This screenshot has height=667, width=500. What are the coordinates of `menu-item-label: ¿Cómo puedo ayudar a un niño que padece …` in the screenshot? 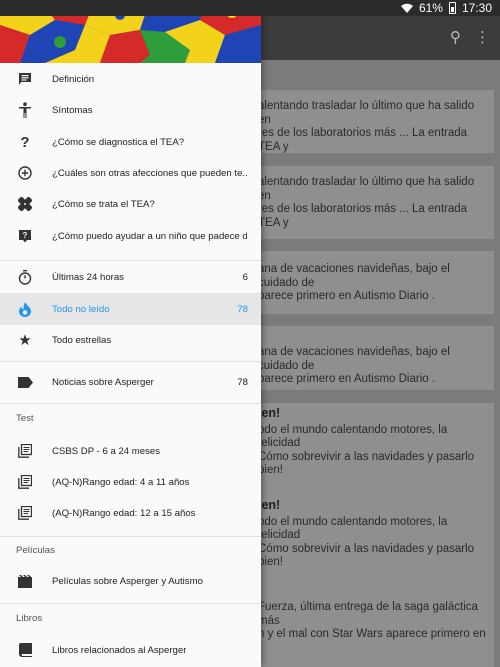 It's located at (149, 236).